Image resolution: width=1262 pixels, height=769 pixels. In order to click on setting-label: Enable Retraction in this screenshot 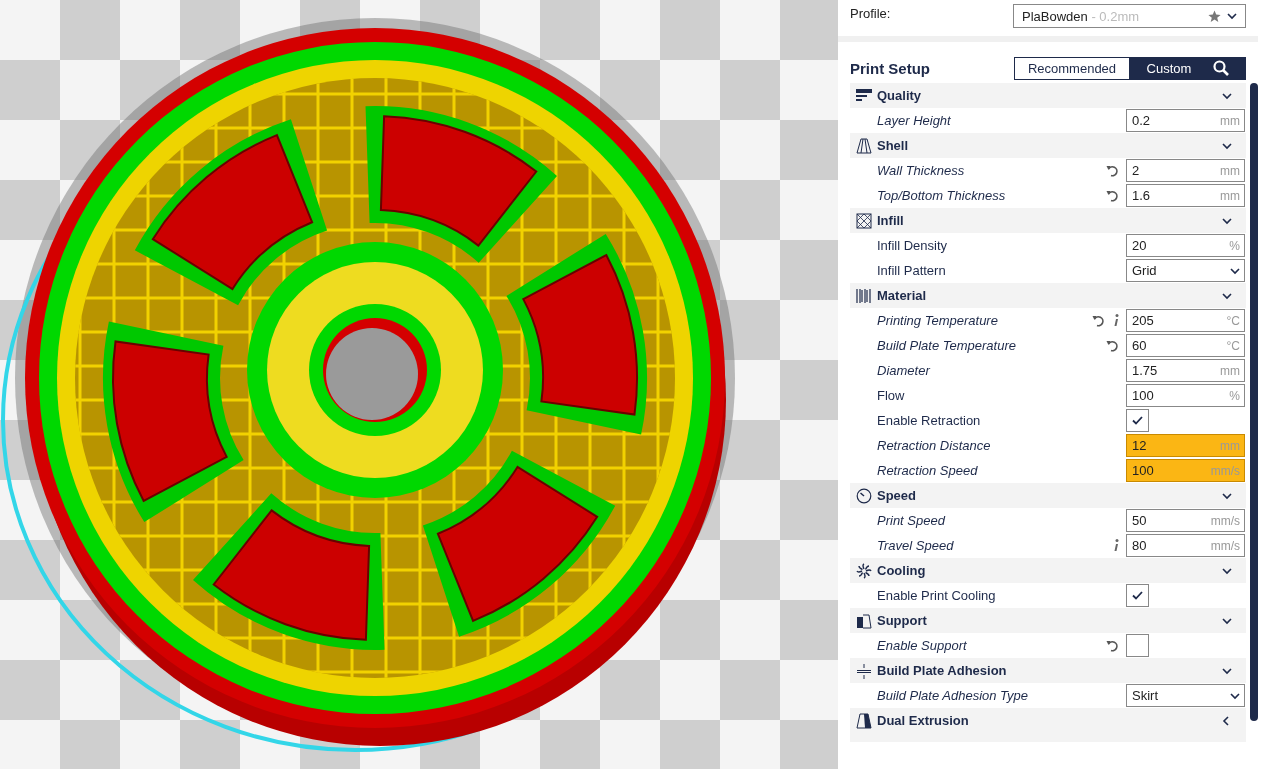, I will do `click(929, 420)`.